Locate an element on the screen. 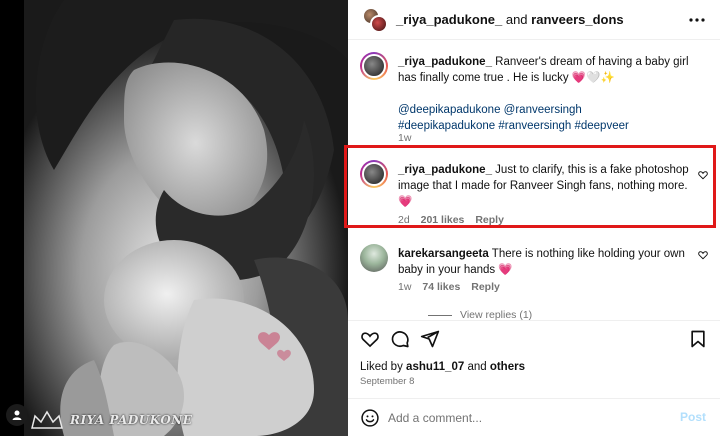  liked-by-user: ashu11_07 is located at coordinates (435, 367).